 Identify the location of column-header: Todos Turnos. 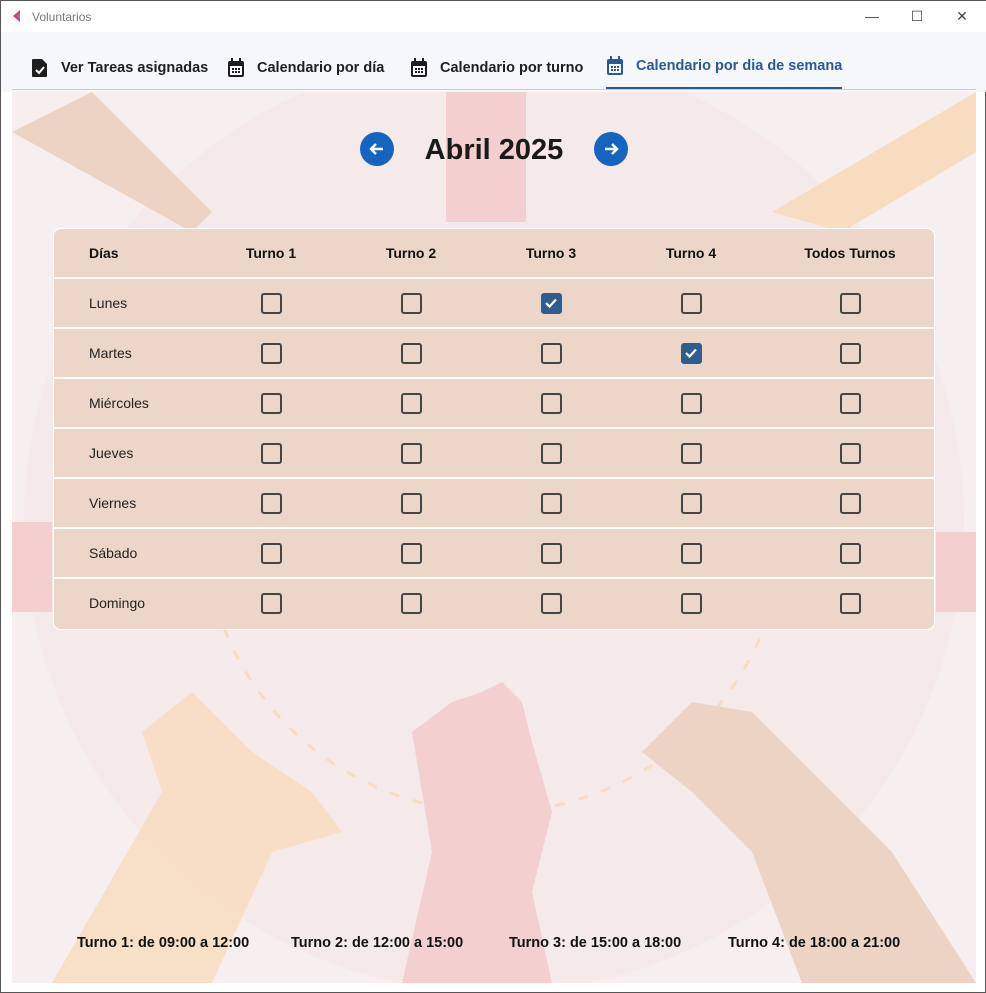
(850, 253).